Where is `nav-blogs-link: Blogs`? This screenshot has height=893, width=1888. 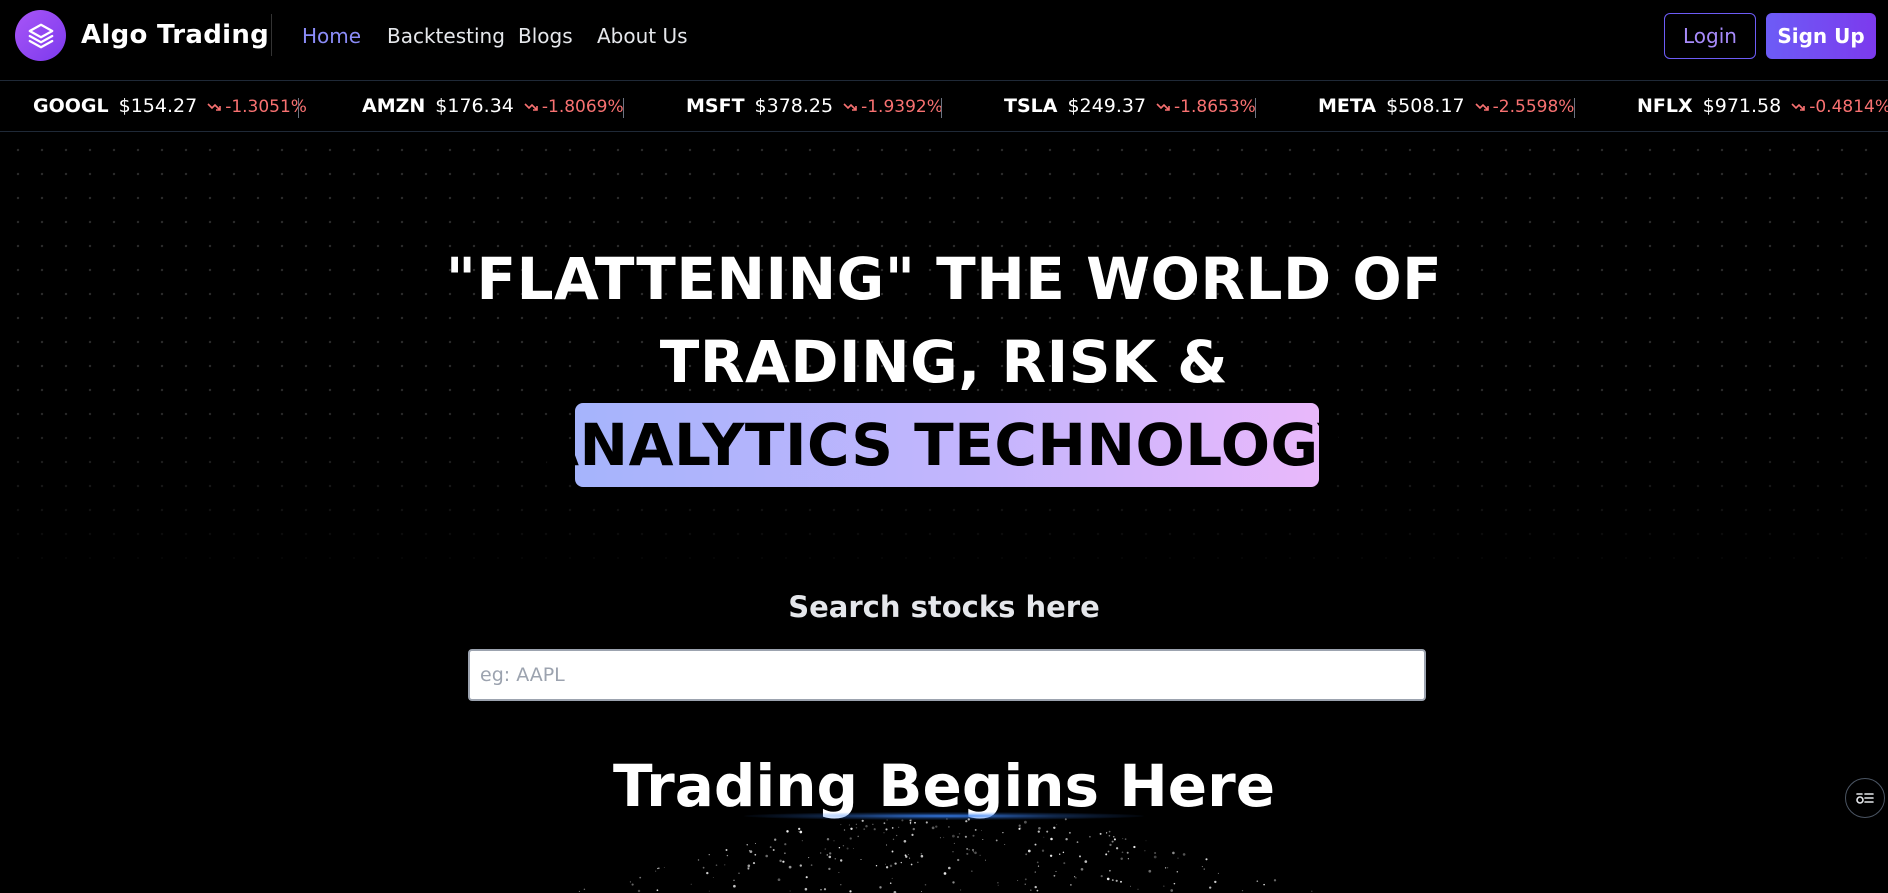
nav-blogs-link: Blogs is located at coordinates (545, 36).